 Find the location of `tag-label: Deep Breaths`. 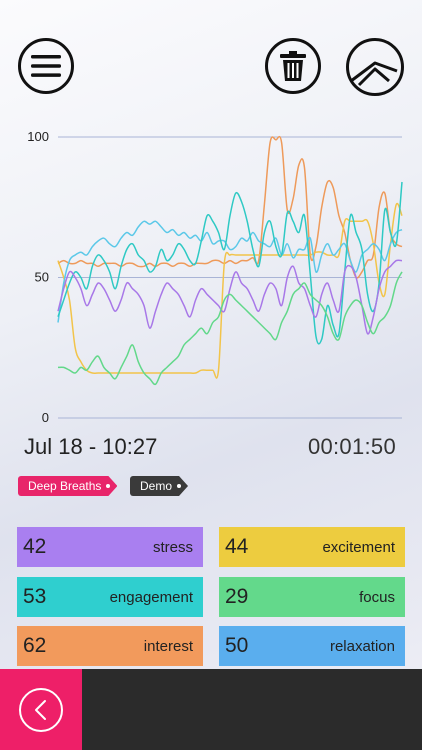

tag-label: Deep Breaths is located at coordinates (65, 486).